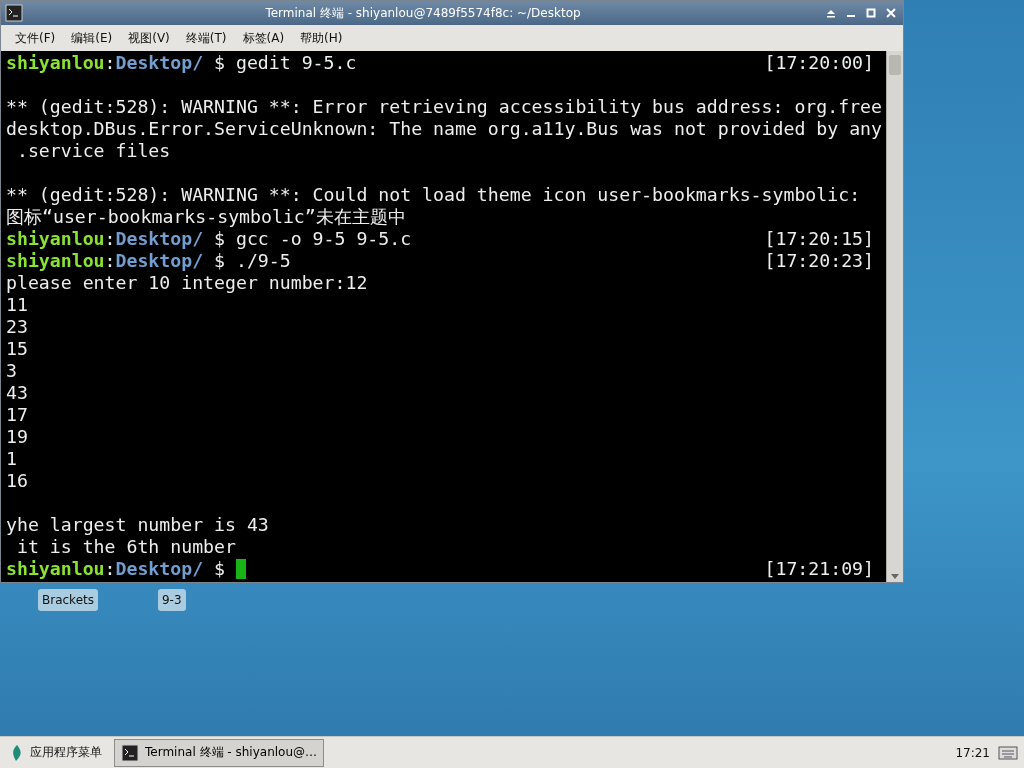 The width and height of the screenshot is (1024, 768). What do you see at coordinates (819, 569) in the screenshot?
I see `timestamp: [17:21:09]` at bounding box center [819, 569].